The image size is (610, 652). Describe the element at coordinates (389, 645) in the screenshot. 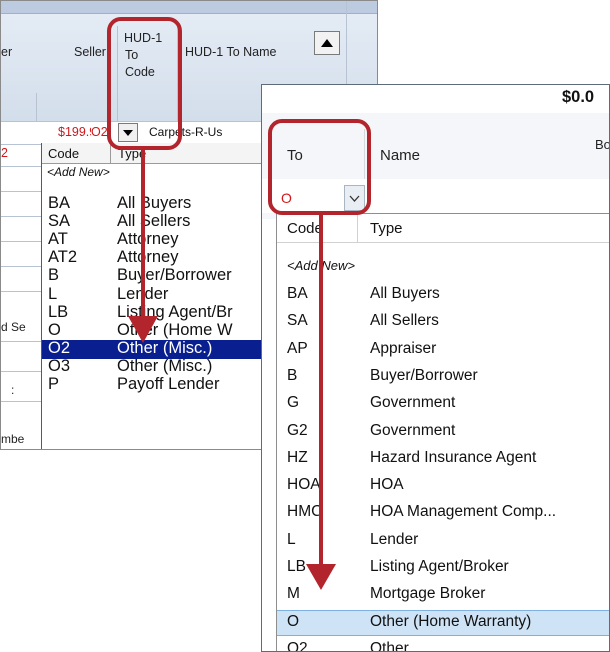

I see `list-item-type: Other` at that location.